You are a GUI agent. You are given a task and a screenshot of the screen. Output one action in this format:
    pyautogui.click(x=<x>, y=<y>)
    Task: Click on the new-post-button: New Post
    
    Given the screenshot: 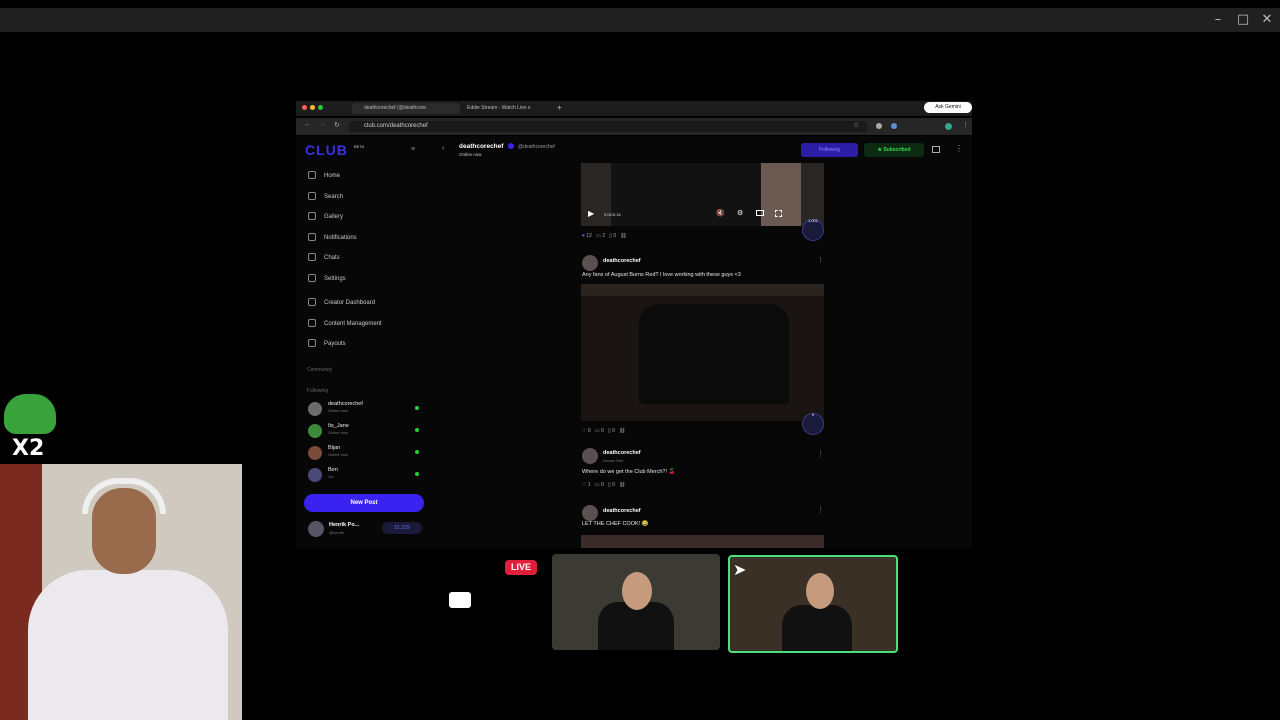 What is the action you would take?
    pyautogui.click(x=364, y=503)
    